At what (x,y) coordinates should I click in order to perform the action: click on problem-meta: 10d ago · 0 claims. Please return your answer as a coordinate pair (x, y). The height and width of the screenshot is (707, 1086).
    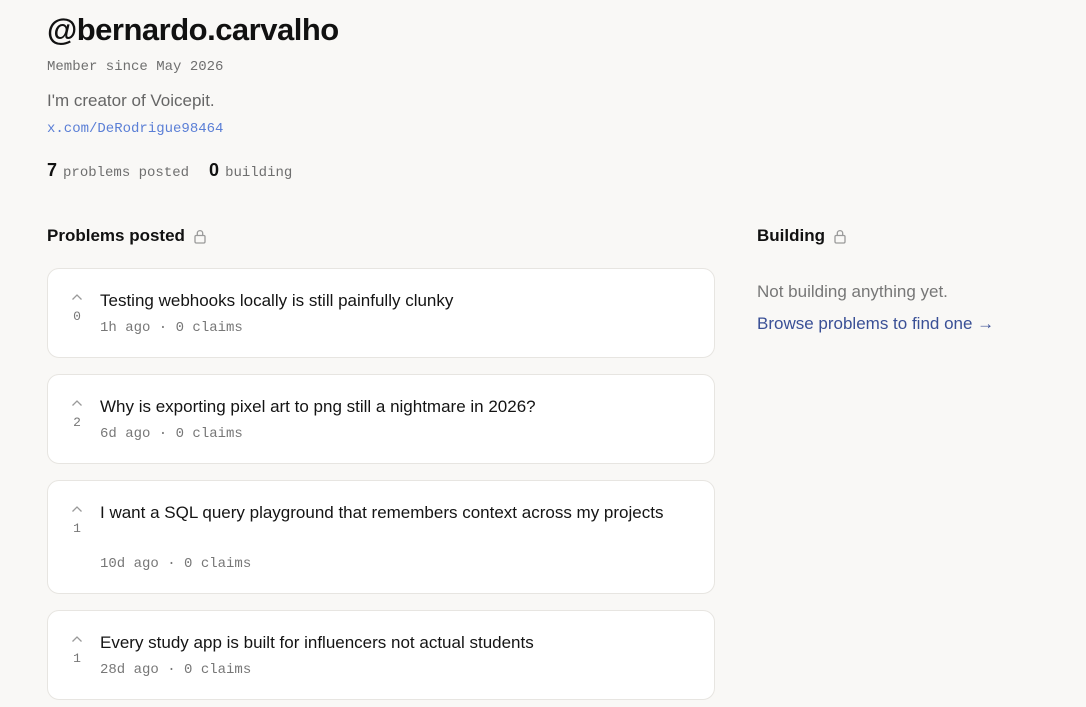
    Looking at the image, I should click on (176, 564).